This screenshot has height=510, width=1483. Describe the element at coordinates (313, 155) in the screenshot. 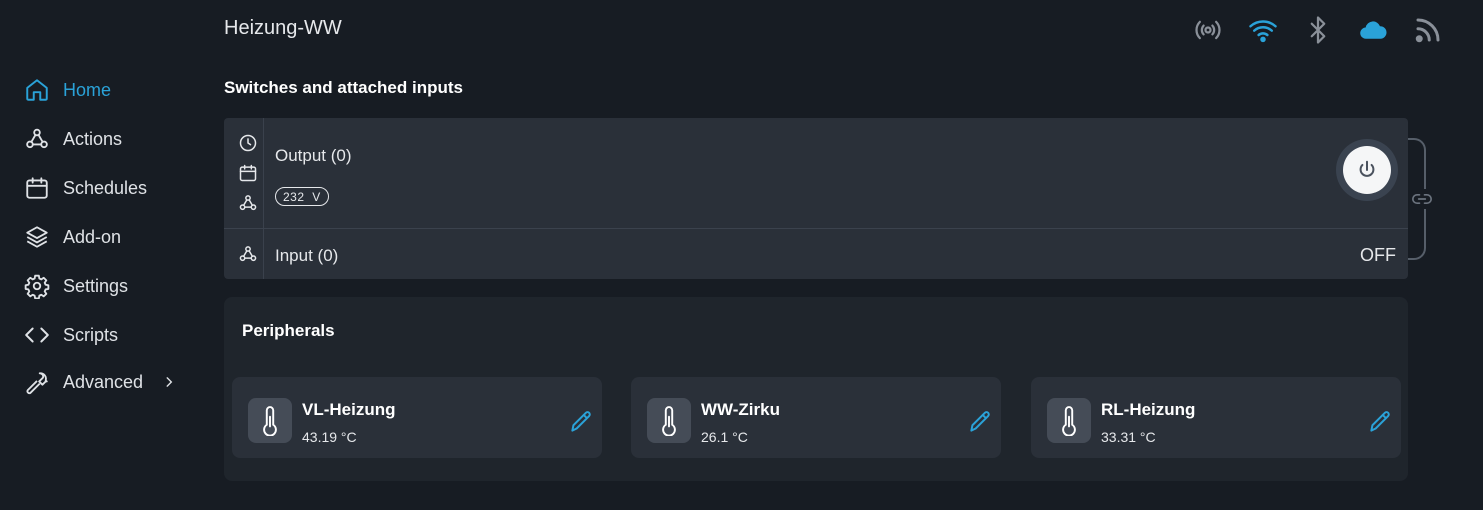

I see `output-label: Output (0)` at that location.